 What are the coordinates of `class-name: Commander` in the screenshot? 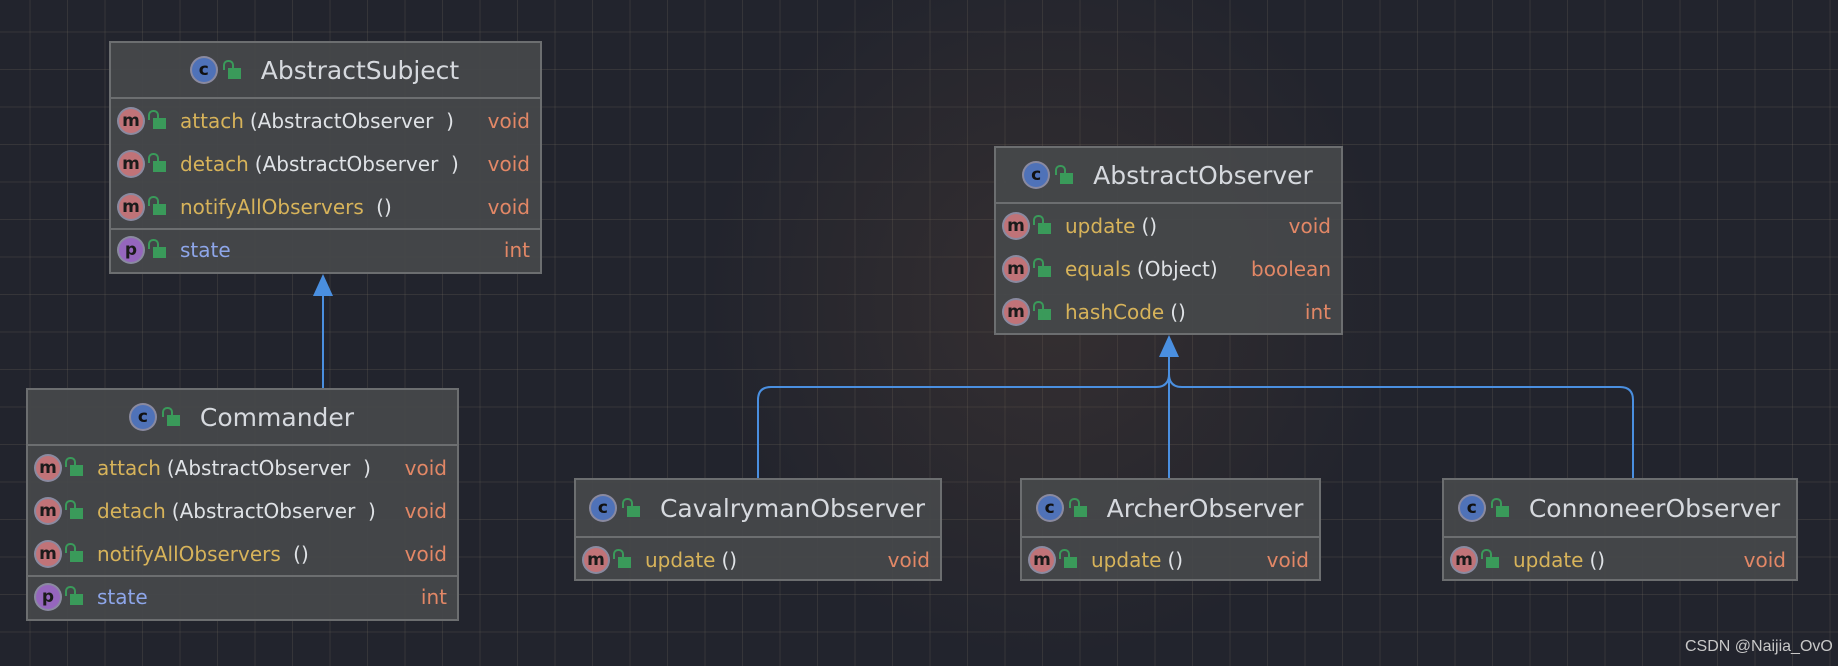 It's located at (277, 417).